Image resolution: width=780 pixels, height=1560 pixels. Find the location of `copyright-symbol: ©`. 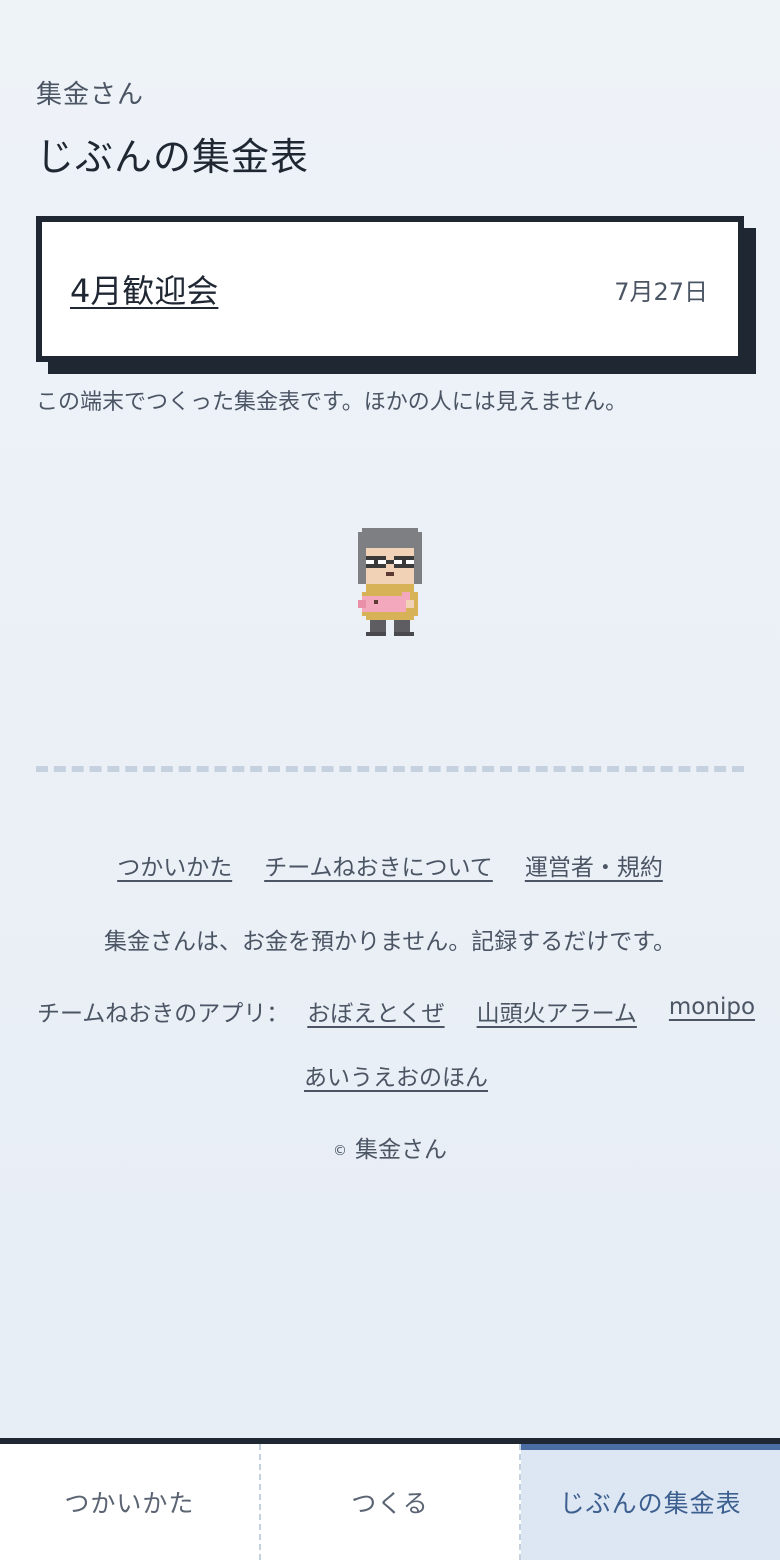

copyright-symbol: © is located at coordinates (340, 1150).